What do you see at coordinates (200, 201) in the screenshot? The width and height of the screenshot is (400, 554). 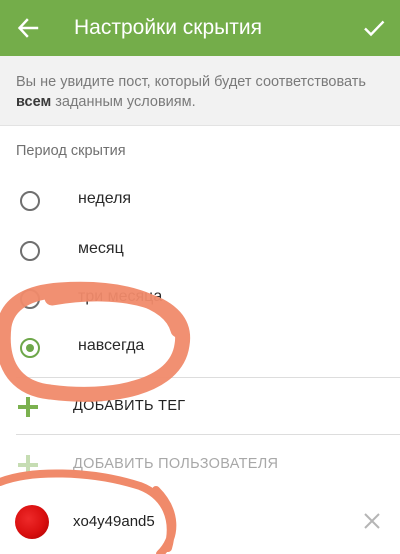 I see `radio-option-week: неделя` at bounding box center [200, 201].